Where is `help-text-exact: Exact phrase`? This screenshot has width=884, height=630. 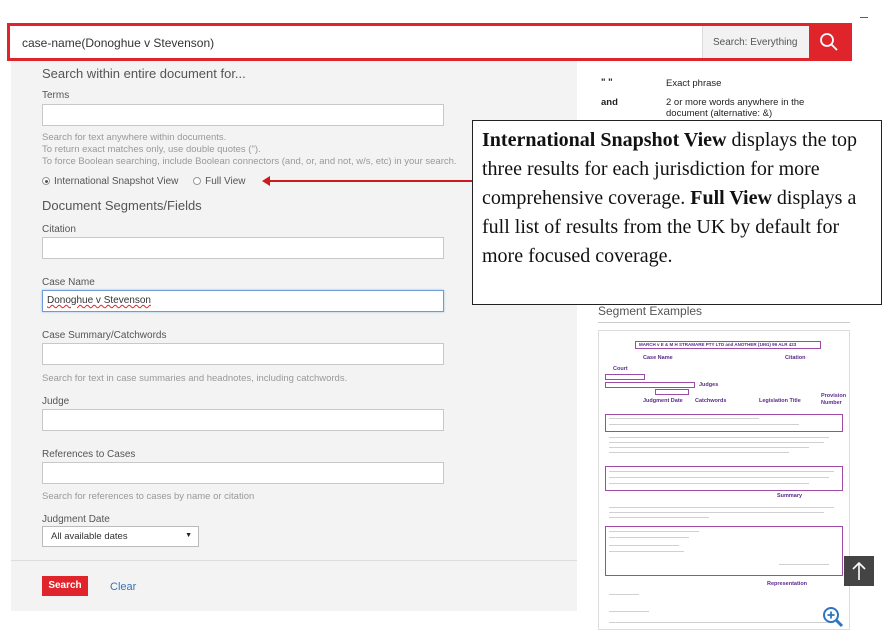
help-text-exact: Exact phrase is located at coordinates (694, 83).